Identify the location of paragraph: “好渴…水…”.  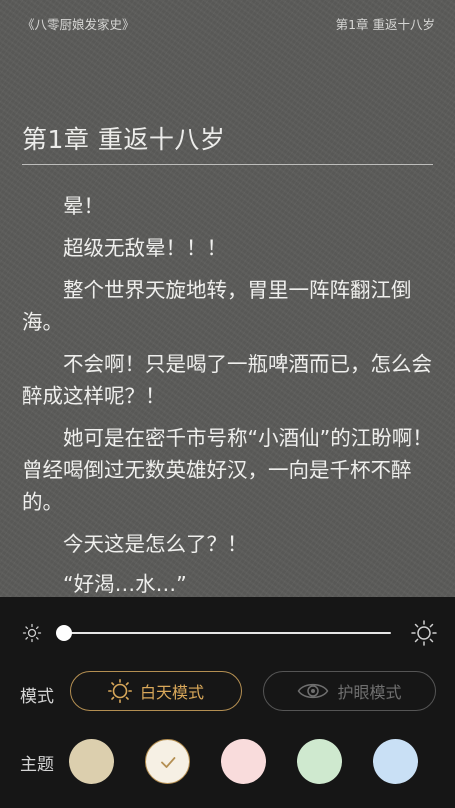
(125, 584).